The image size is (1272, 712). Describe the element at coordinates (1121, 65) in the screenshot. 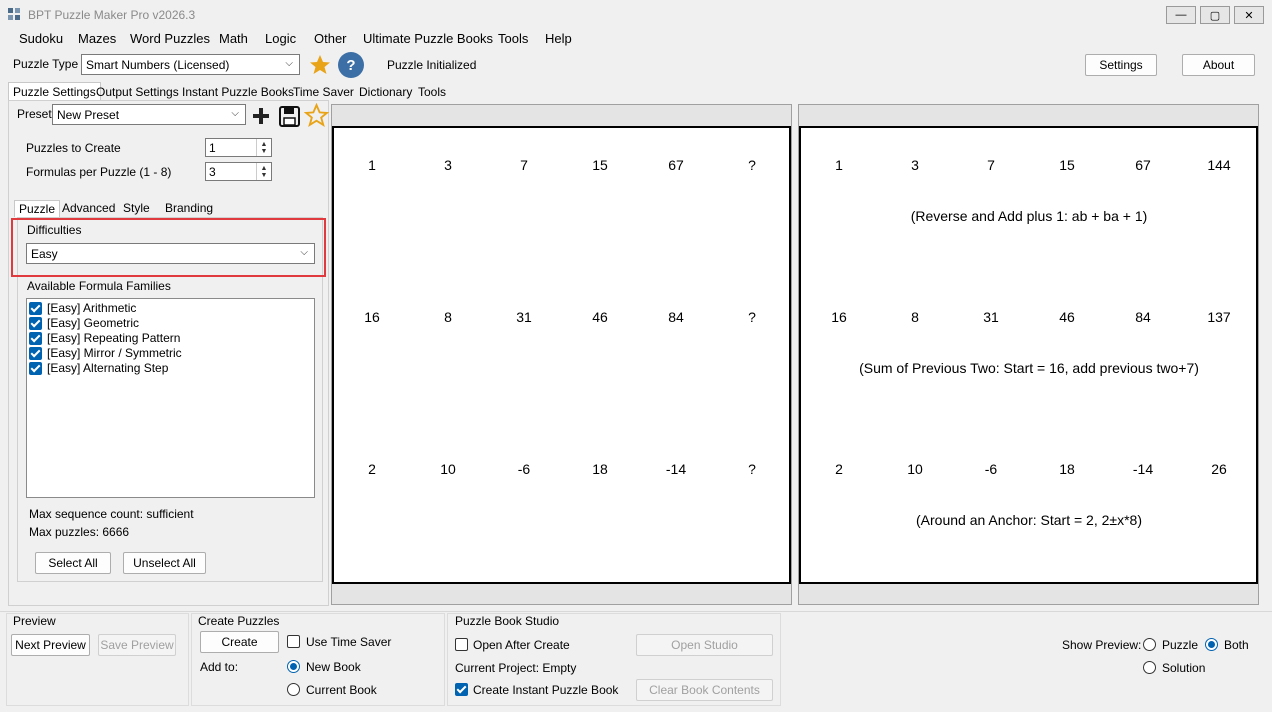

I see `settings-button: Settings` at that location.